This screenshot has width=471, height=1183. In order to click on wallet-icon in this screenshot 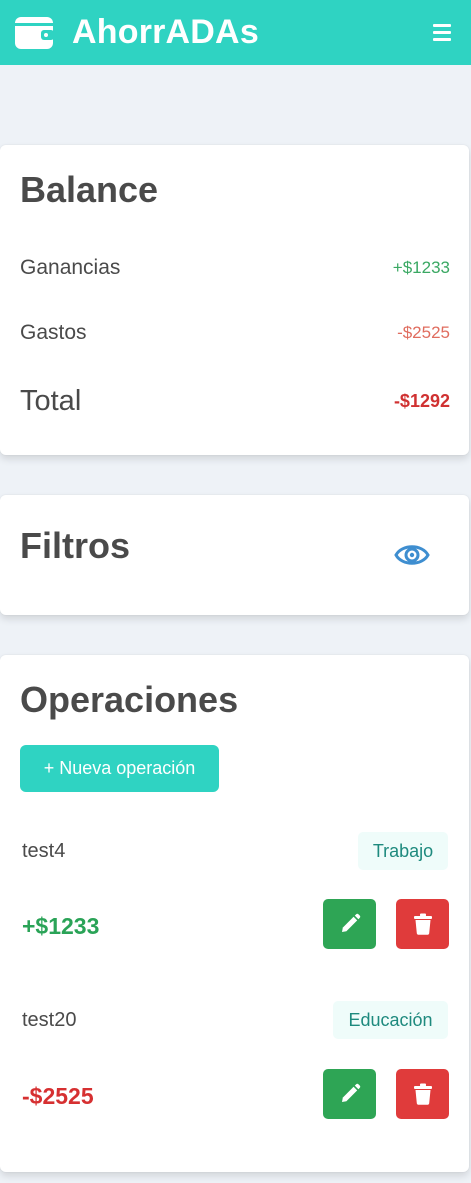, I will do `click(34, 33)`.